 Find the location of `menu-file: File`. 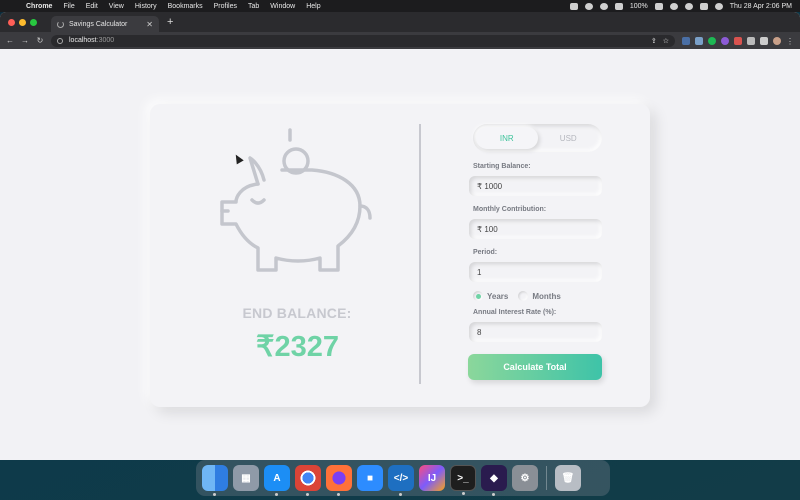

menu-file: File is located at coordinates (68, 6).